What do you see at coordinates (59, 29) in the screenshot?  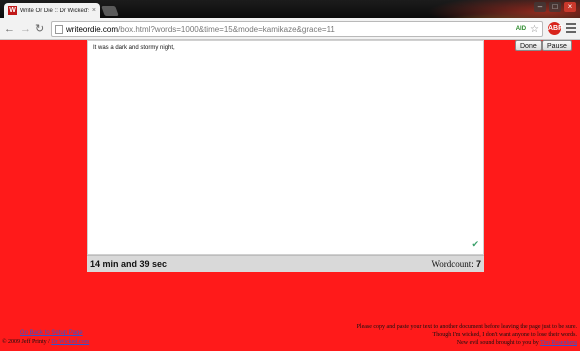 I see `page-icon` at bounding box center [59, 29].